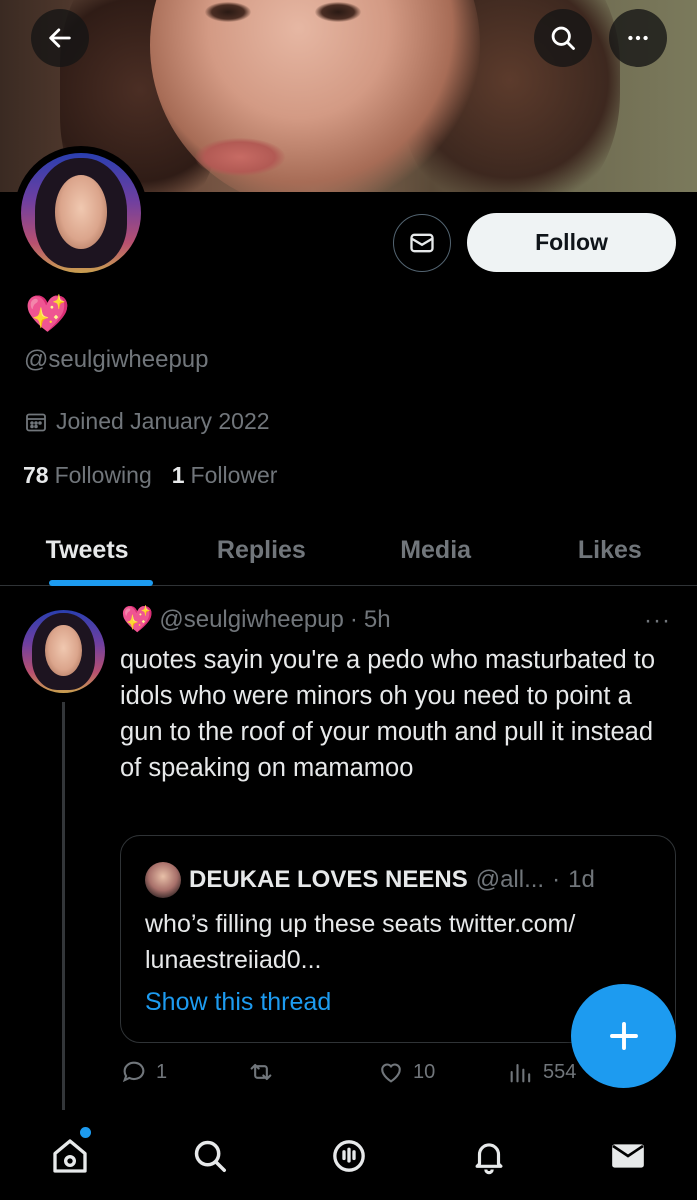  What do you see at coordinates (85, 1132) in the screenshot?
I see `notification-dot` at bounding box center [85, 1132].